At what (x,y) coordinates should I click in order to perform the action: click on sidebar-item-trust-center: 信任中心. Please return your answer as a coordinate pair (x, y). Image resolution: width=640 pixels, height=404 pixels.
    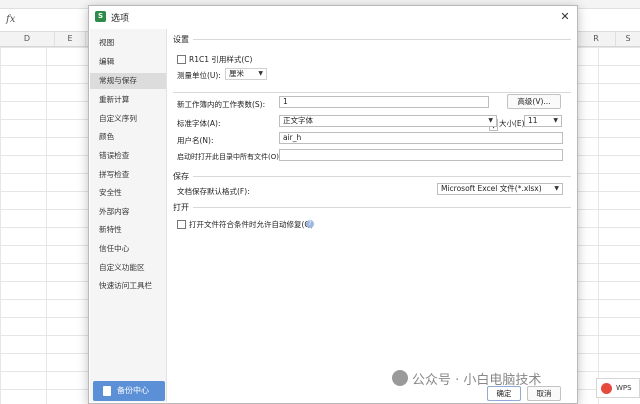
    Looking at the image, I should click on (128, 249).